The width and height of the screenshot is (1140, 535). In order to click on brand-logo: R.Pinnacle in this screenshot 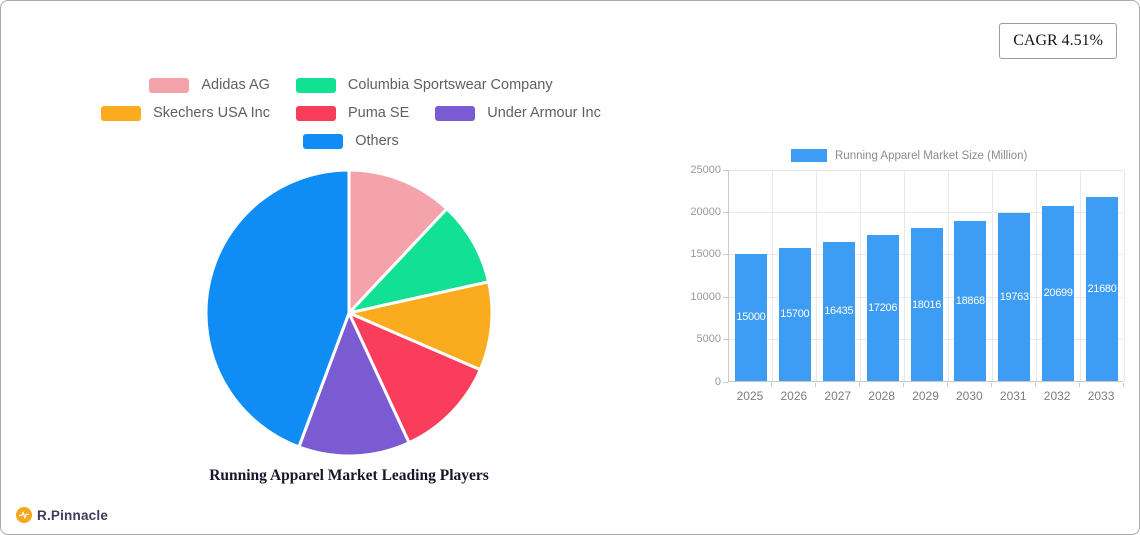, I will do `click(62, 515)`.